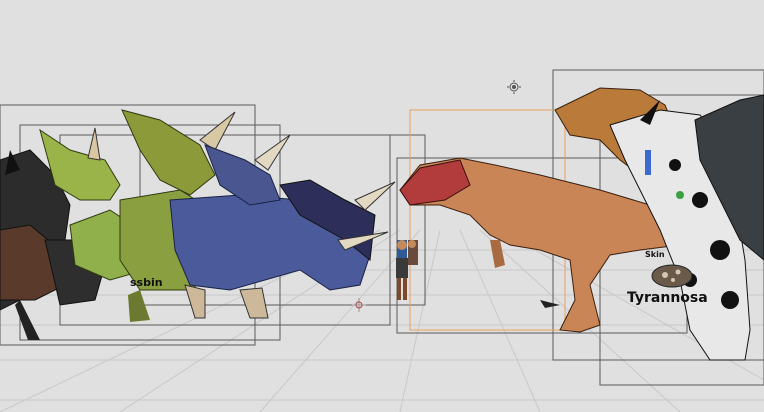 This screenshot has height=412, width=764. Describe the element at coordinates (146, 282) in the screenshot. I see `object-label-cut: ssbin` at that location.